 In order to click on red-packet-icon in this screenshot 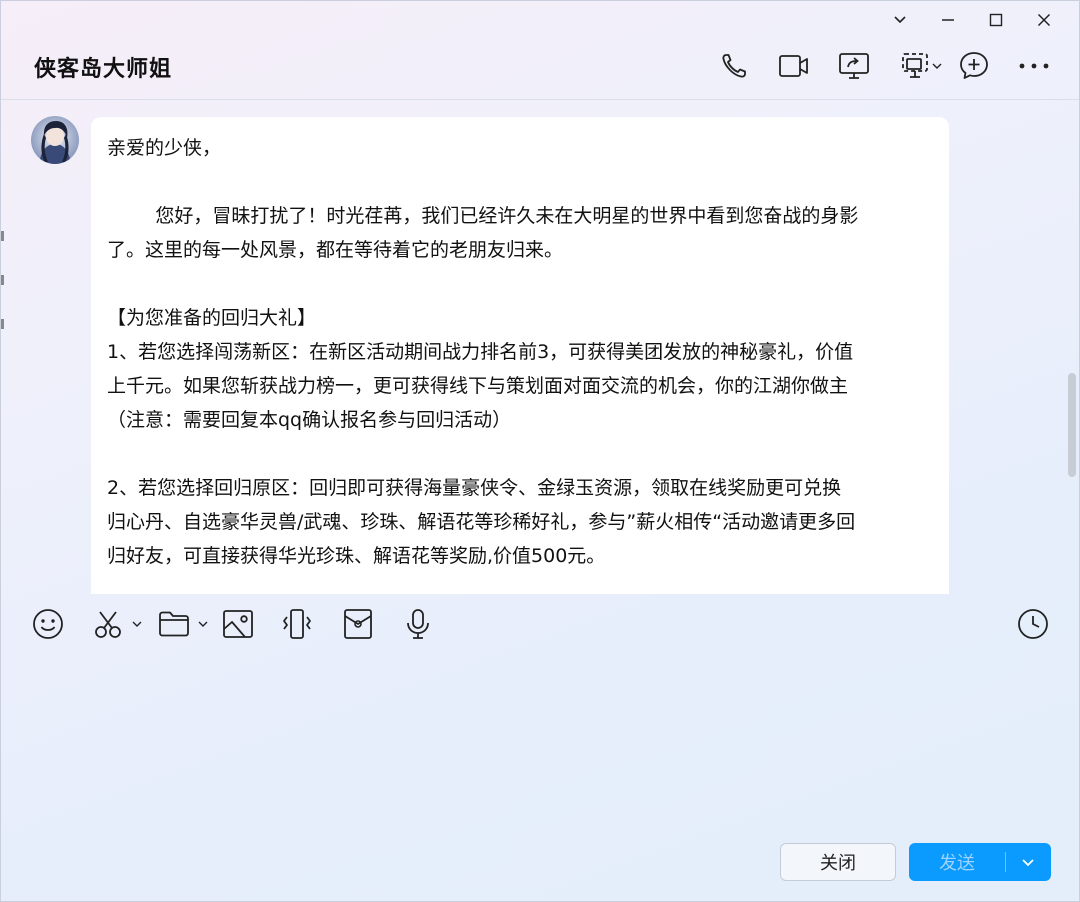, I will do `click(358, 624)`.